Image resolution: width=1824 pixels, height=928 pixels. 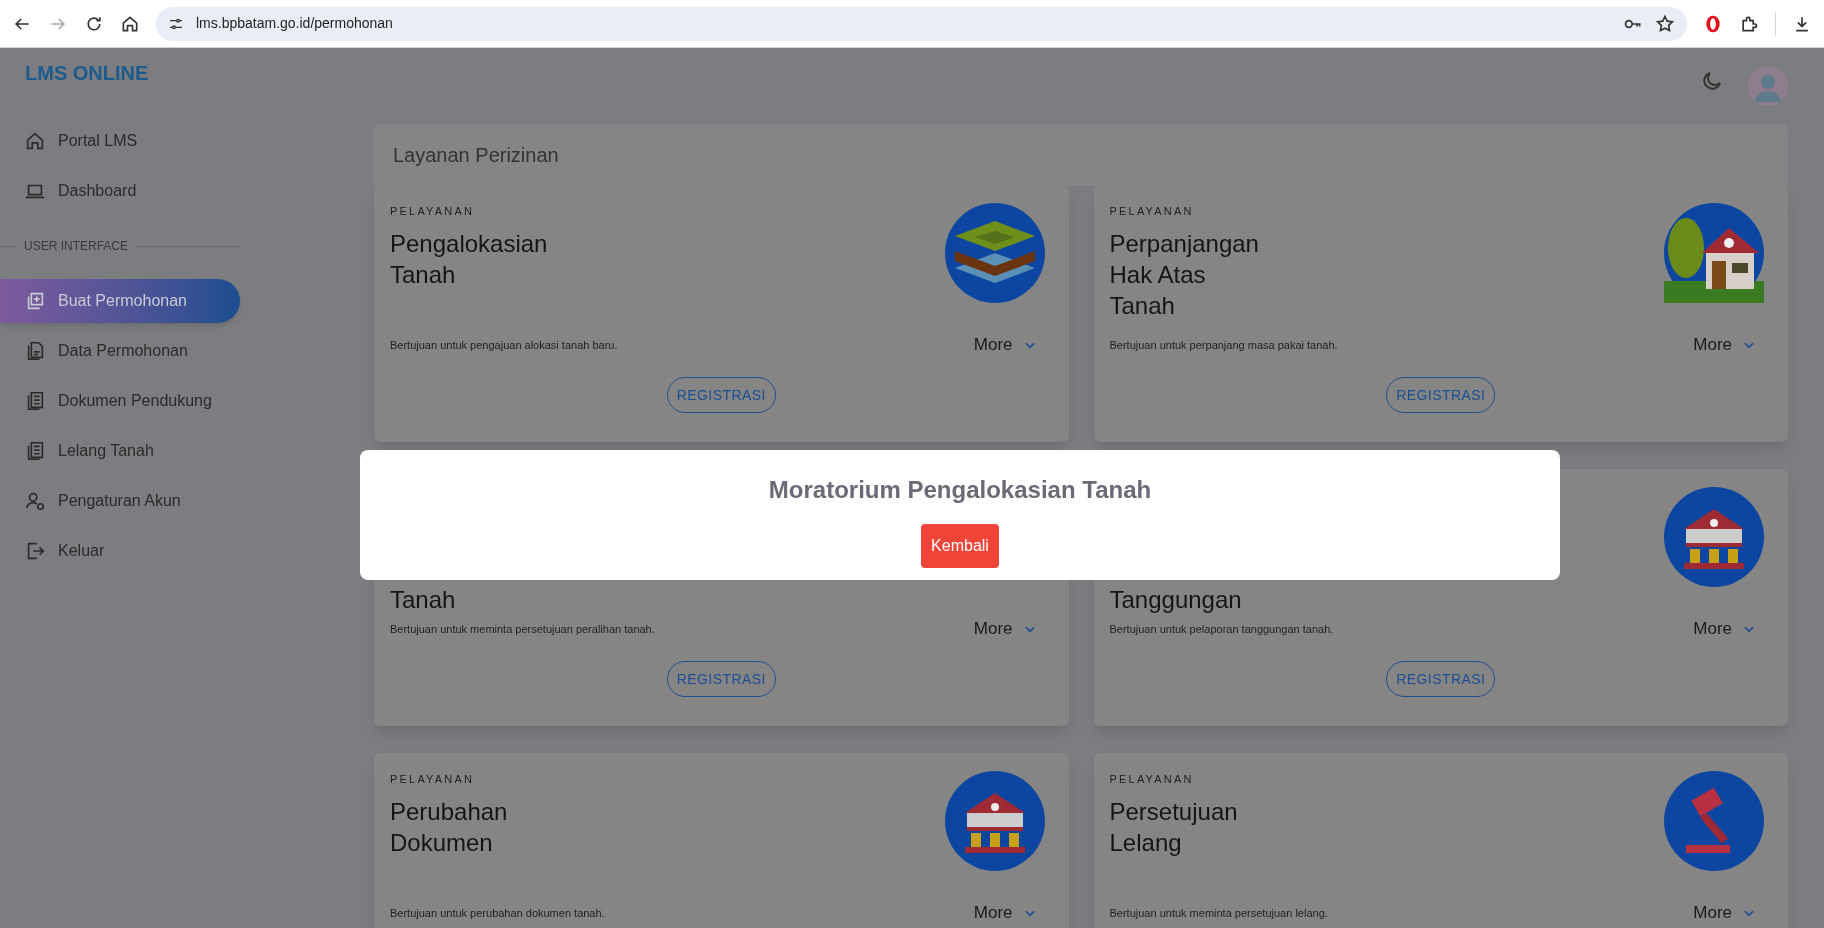 I want to click on sidebar-item: Dokumen Pendukung, so click(x=120, y=401).